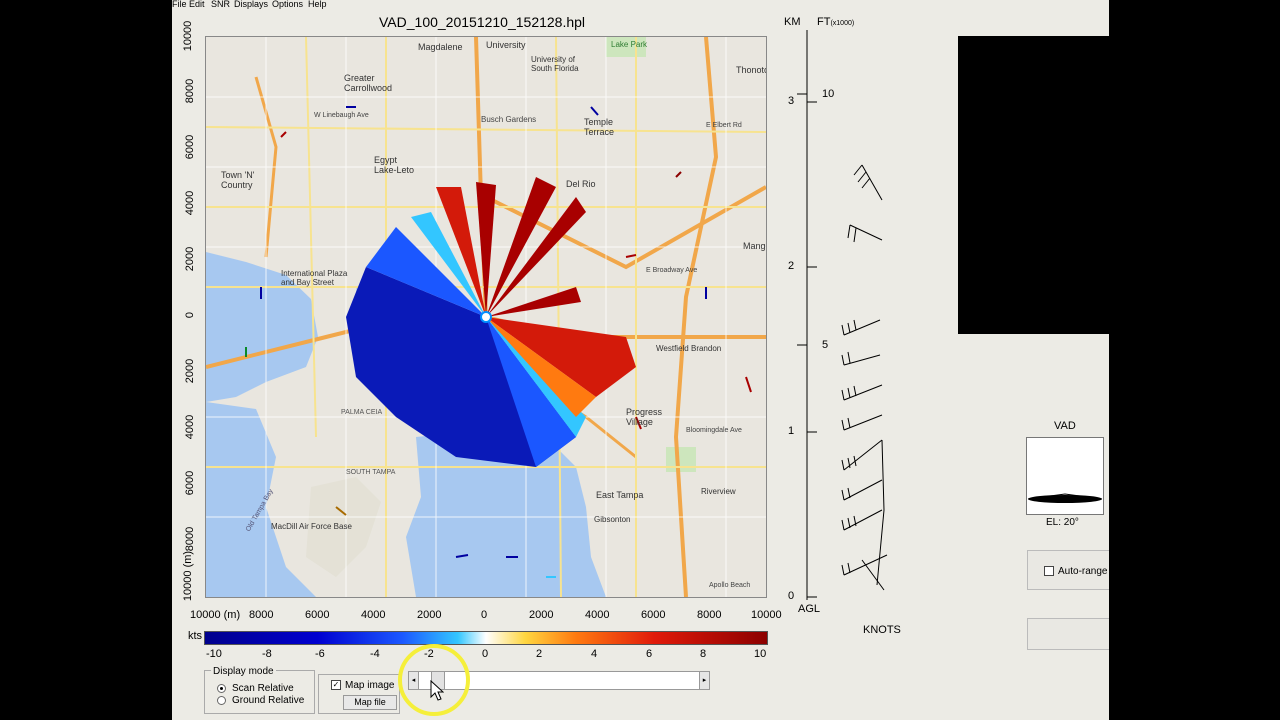  What do you see at coordinates (689, 348) in the screenshot?
I see `map-label: Westfield Brandon` at bounding box center [689, 348].